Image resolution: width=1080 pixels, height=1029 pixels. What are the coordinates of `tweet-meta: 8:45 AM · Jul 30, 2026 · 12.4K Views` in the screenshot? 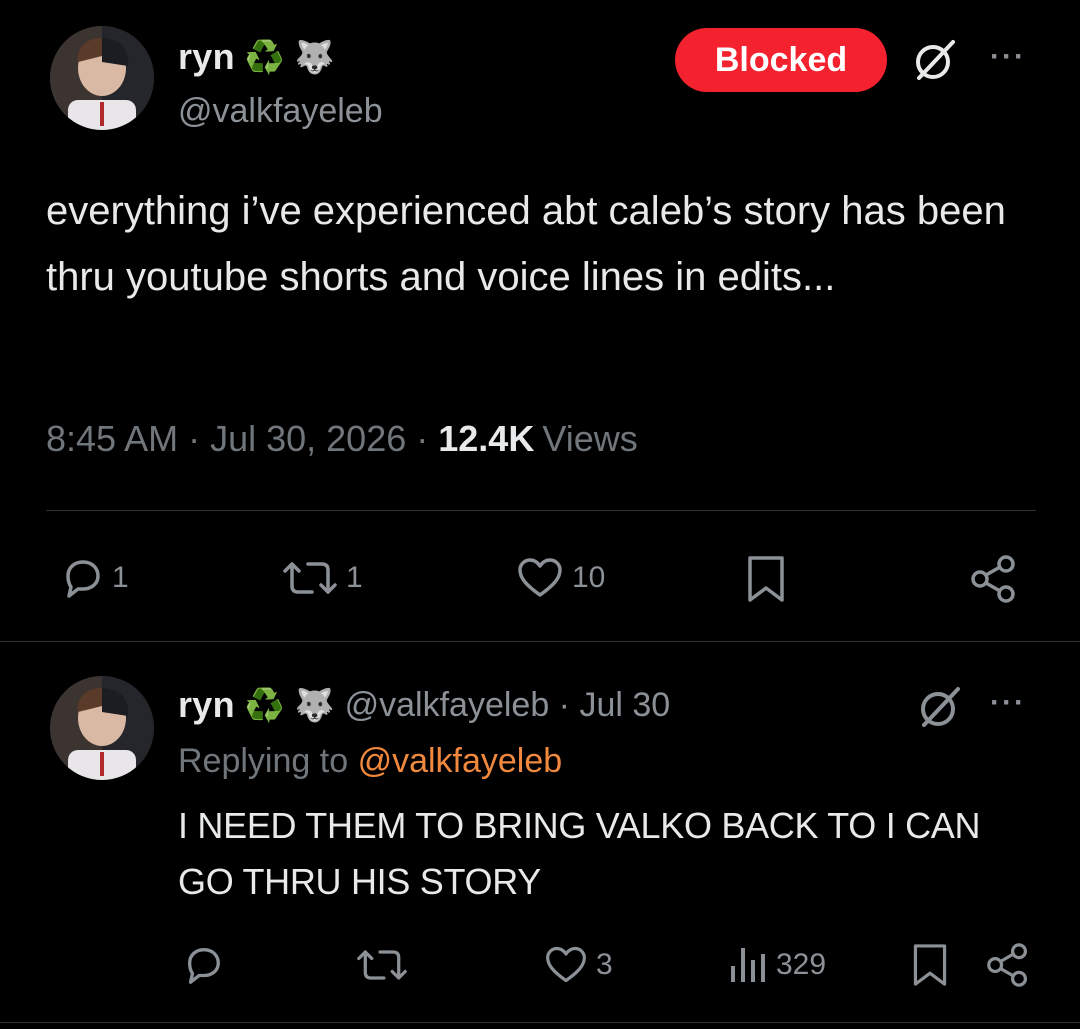 It's located at (342, 439).